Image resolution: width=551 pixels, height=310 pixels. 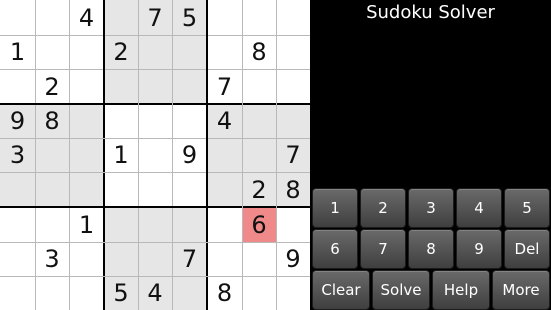 What do you see at coordinates (52, 86) in the screenshot?
I see `board-cell-r3-c2: 2` at bounding box center [52, 86].